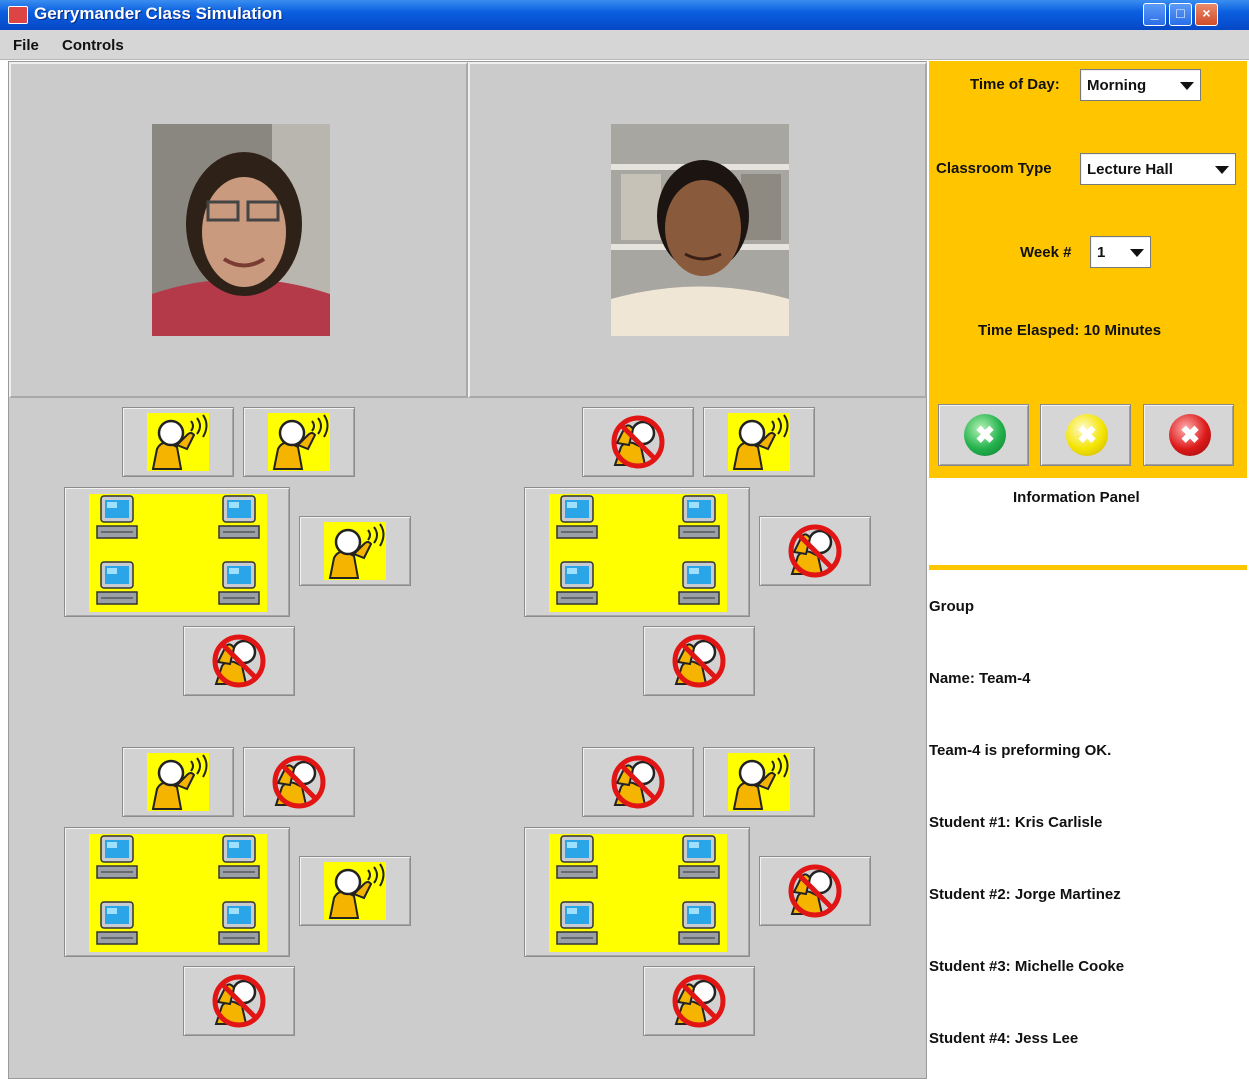 Image resolution: width=1249 pixels, height=1082 pixels. I want to click on classroom-type-select: Lecture Hall, so click(1158, 169).